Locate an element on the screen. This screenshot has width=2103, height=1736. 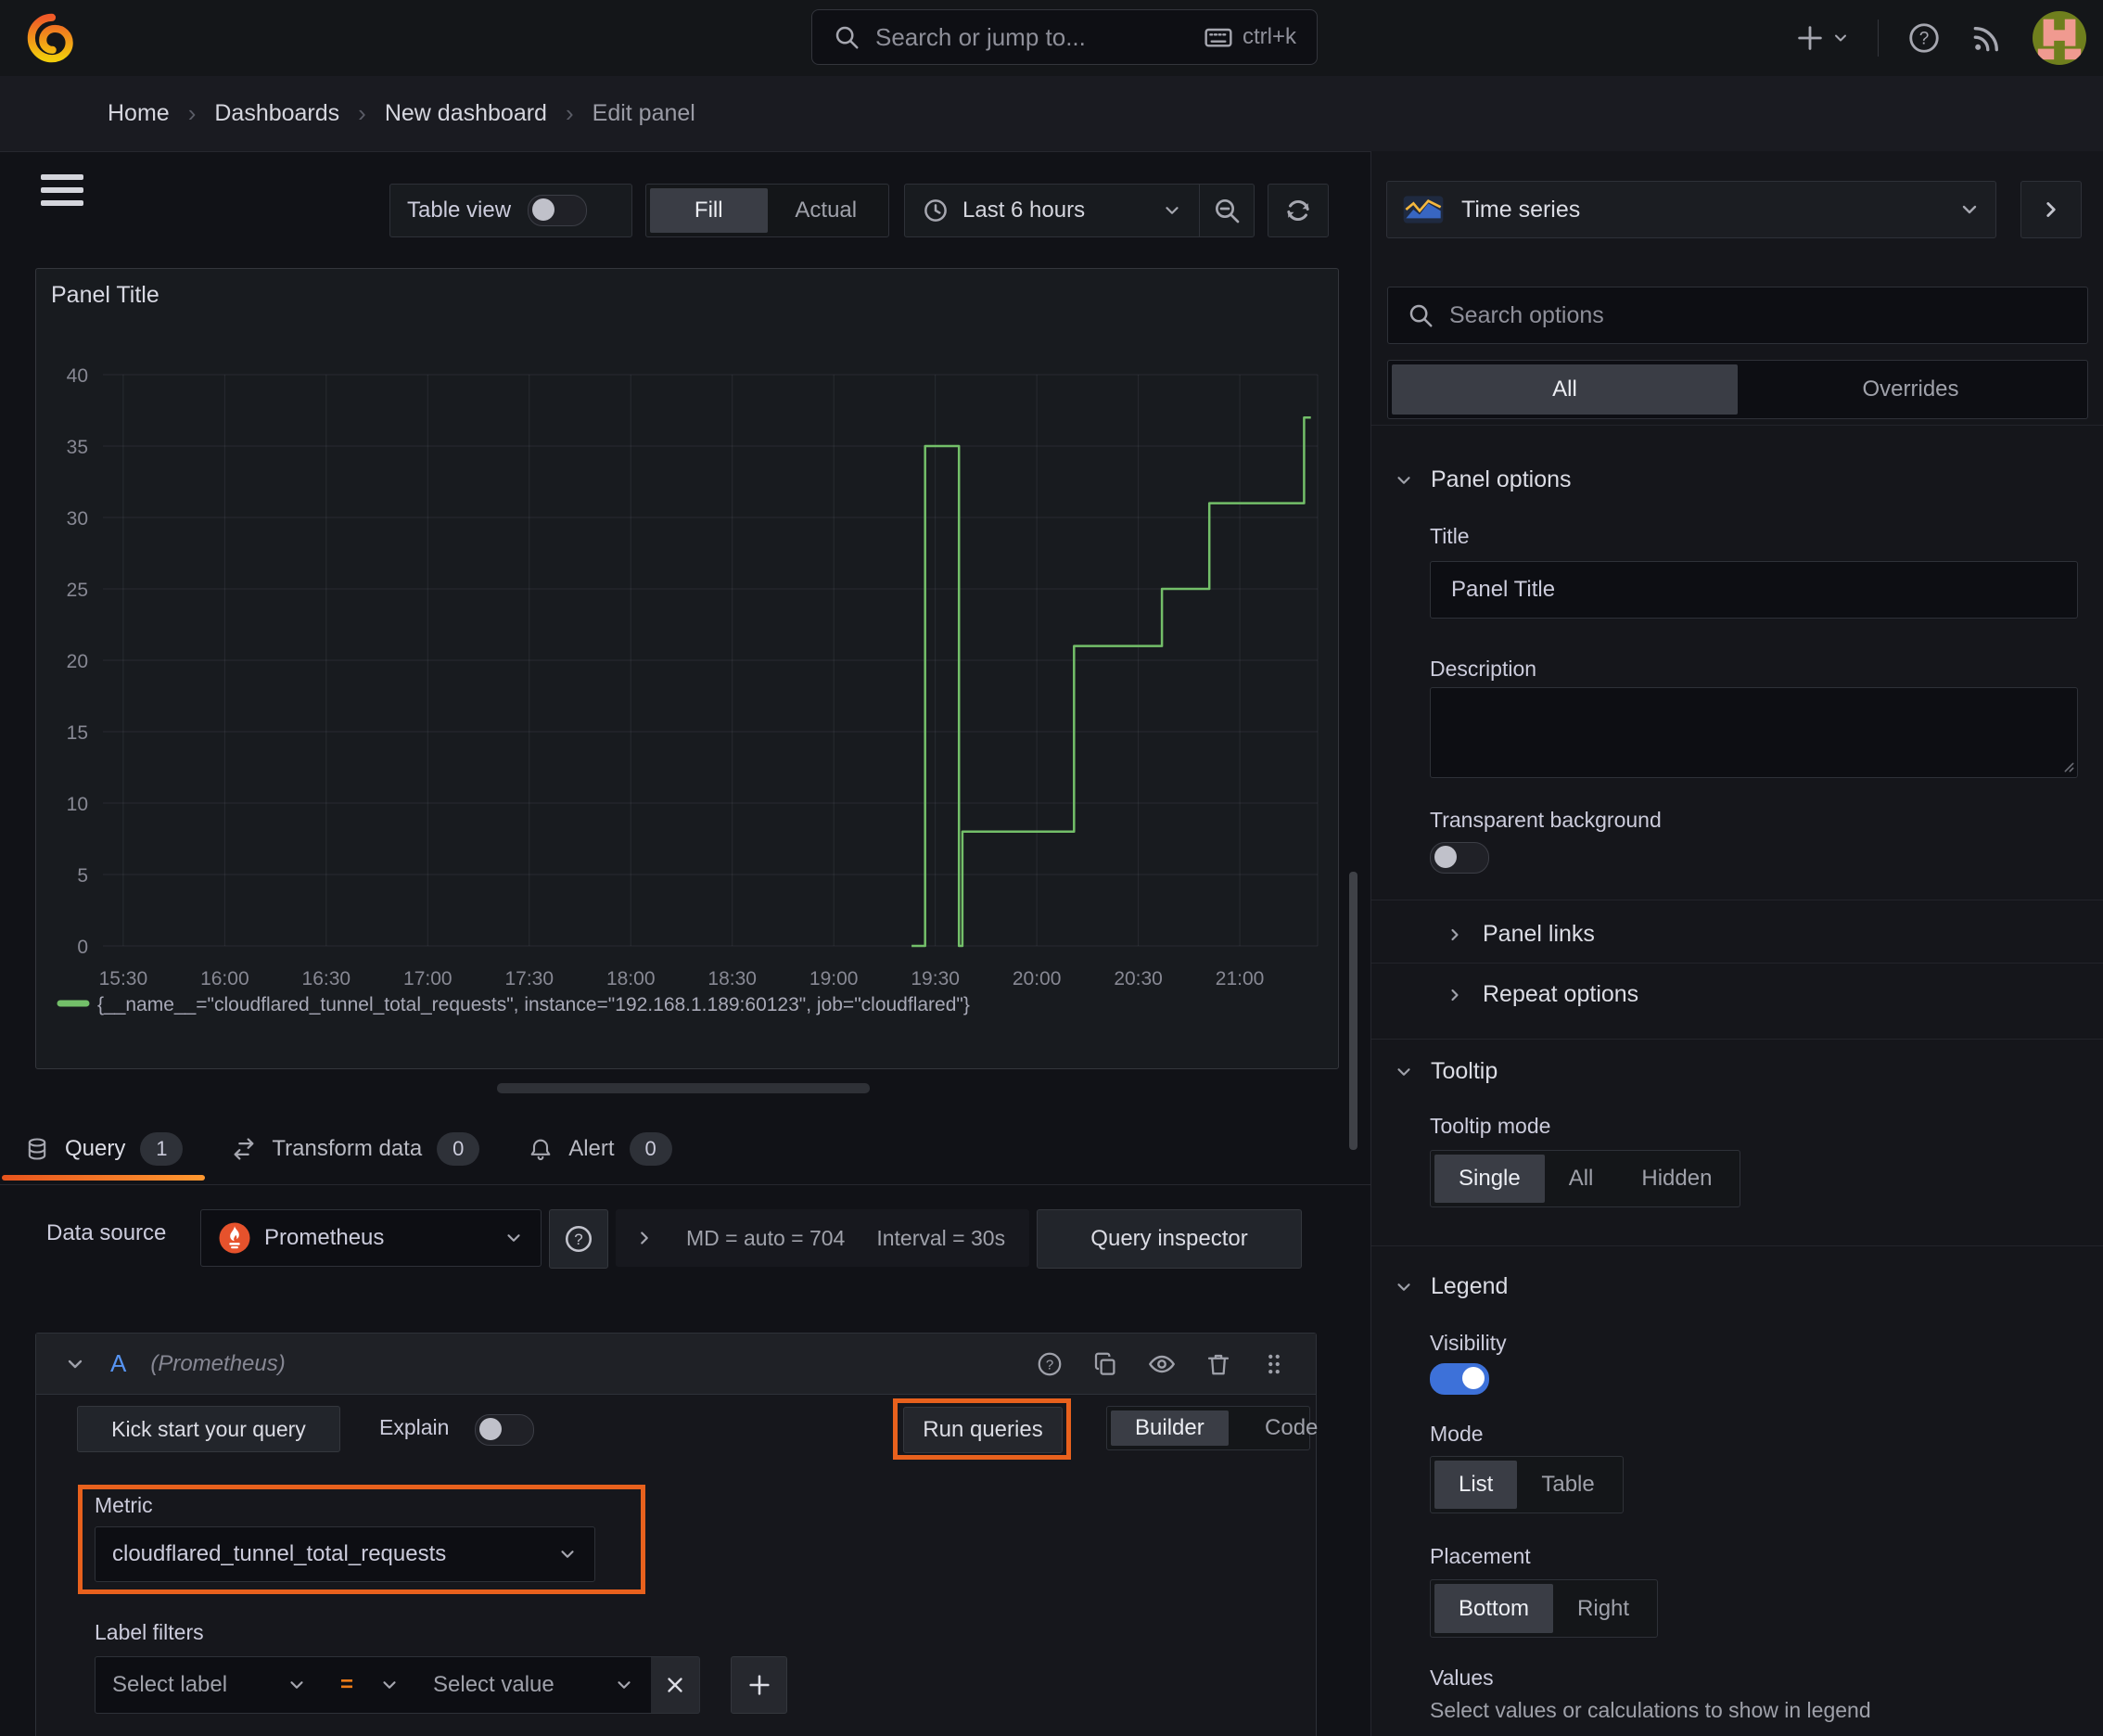
datasource-help-button: ? is located at coordinates (578, 1239).